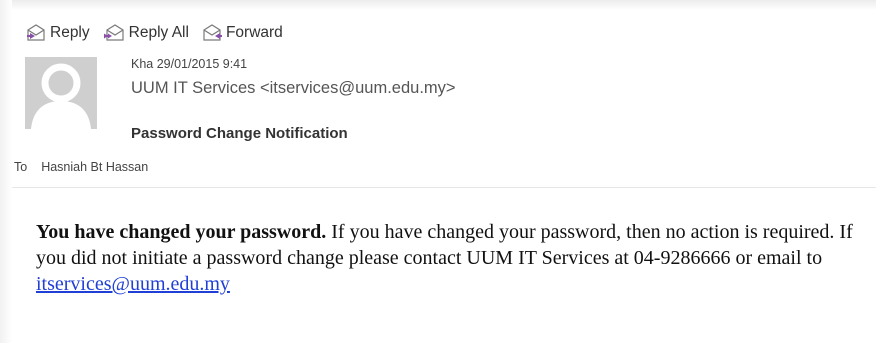 This screenshot has height=343, width=876. What do you see at coordinates (113, 32) in the screenshot?
I see `reply-all-icon` at bounding box center [113, 32].